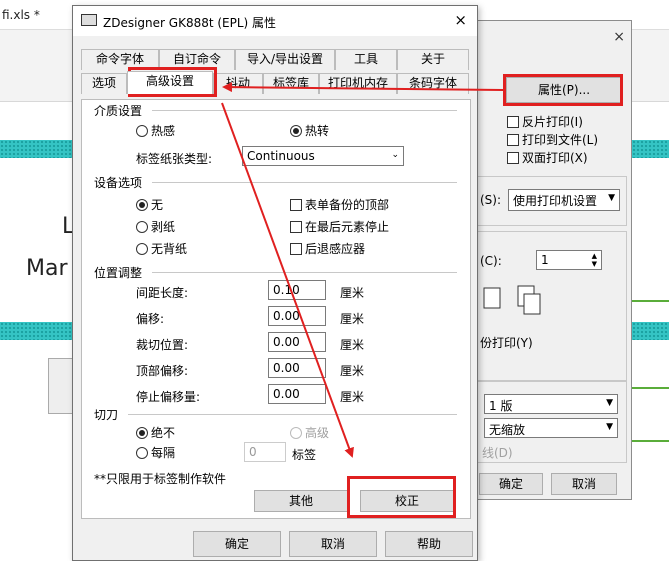 The width and height of the screenshot is (669, 561). Describe the element at coordinates (287, 280) in the screenshot. I see `arrow-to-calibrate` at that location.